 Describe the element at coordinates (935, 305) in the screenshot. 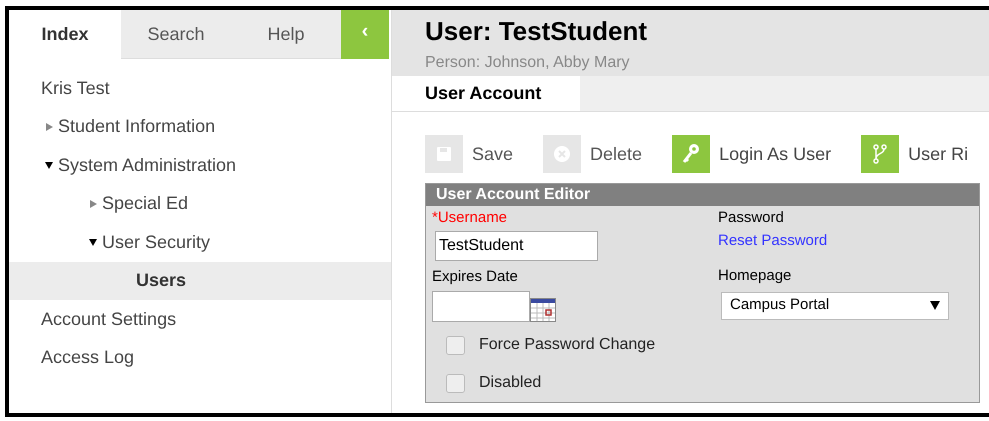

I see `dropdown-arrow-icon` at that location.